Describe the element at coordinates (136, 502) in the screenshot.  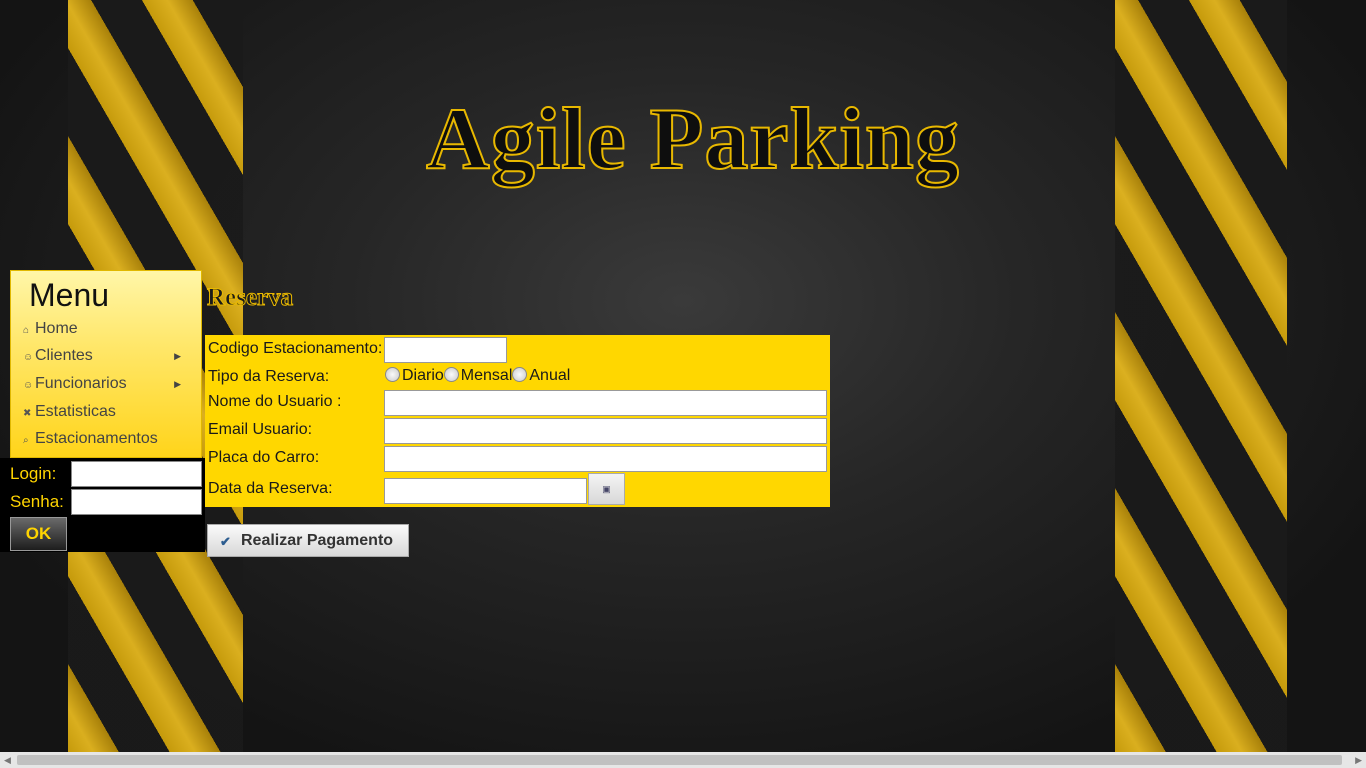
I see `password-input` at that location.